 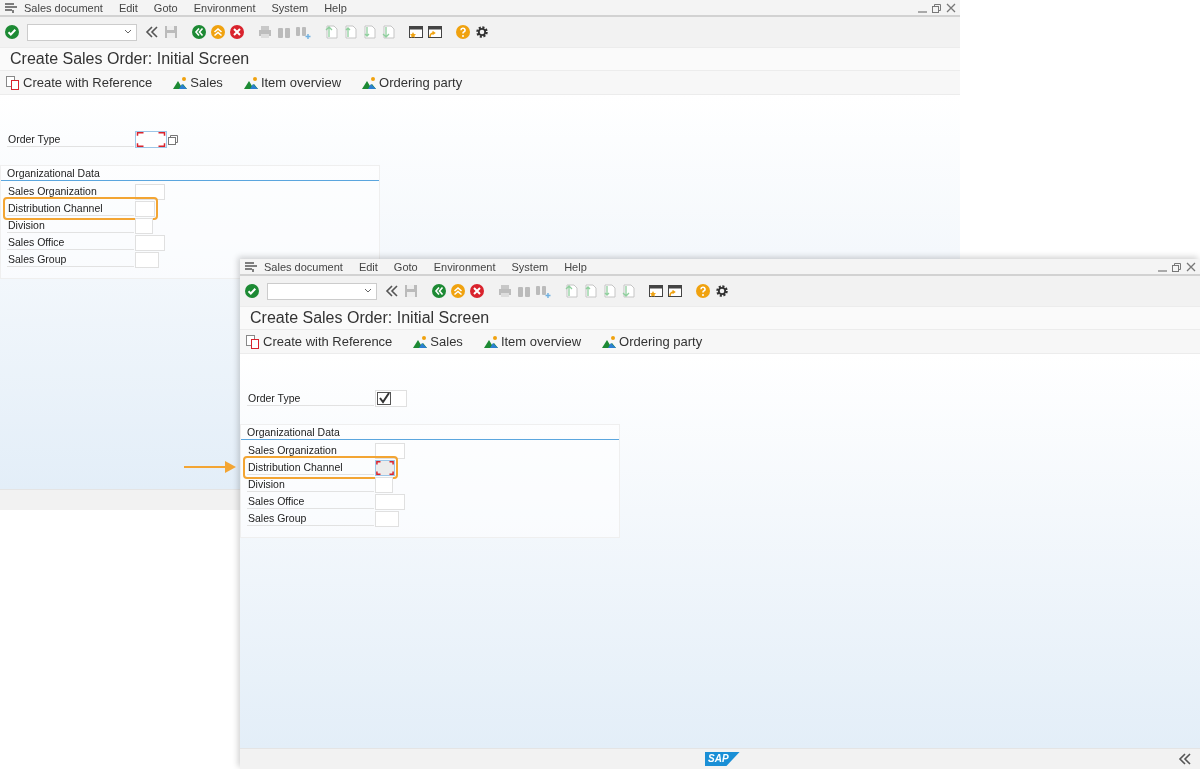 What do you see at coordinates (384, 398) in the screenshot?
I see `checkbox-checked-icon` at bounding box center [384, 398].